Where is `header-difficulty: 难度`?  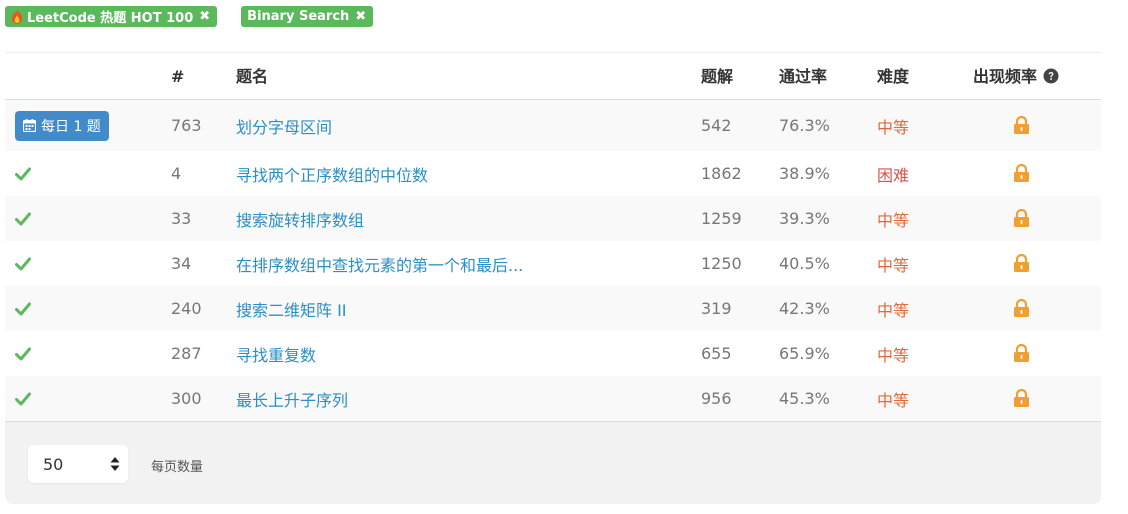 header-difficulty: 难度 is located at coordinates (893, 76).